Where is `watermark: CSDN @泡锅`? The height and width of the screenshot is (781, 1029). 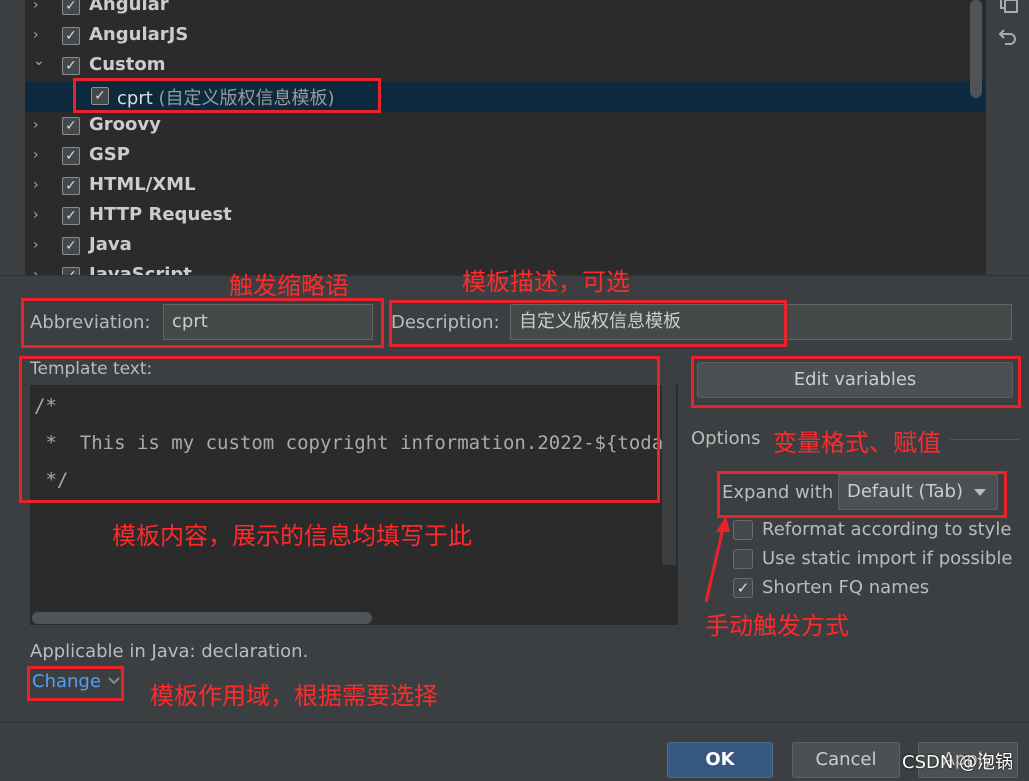 watermark: CSDN @泡锅 is located at coordinates (958, 762).